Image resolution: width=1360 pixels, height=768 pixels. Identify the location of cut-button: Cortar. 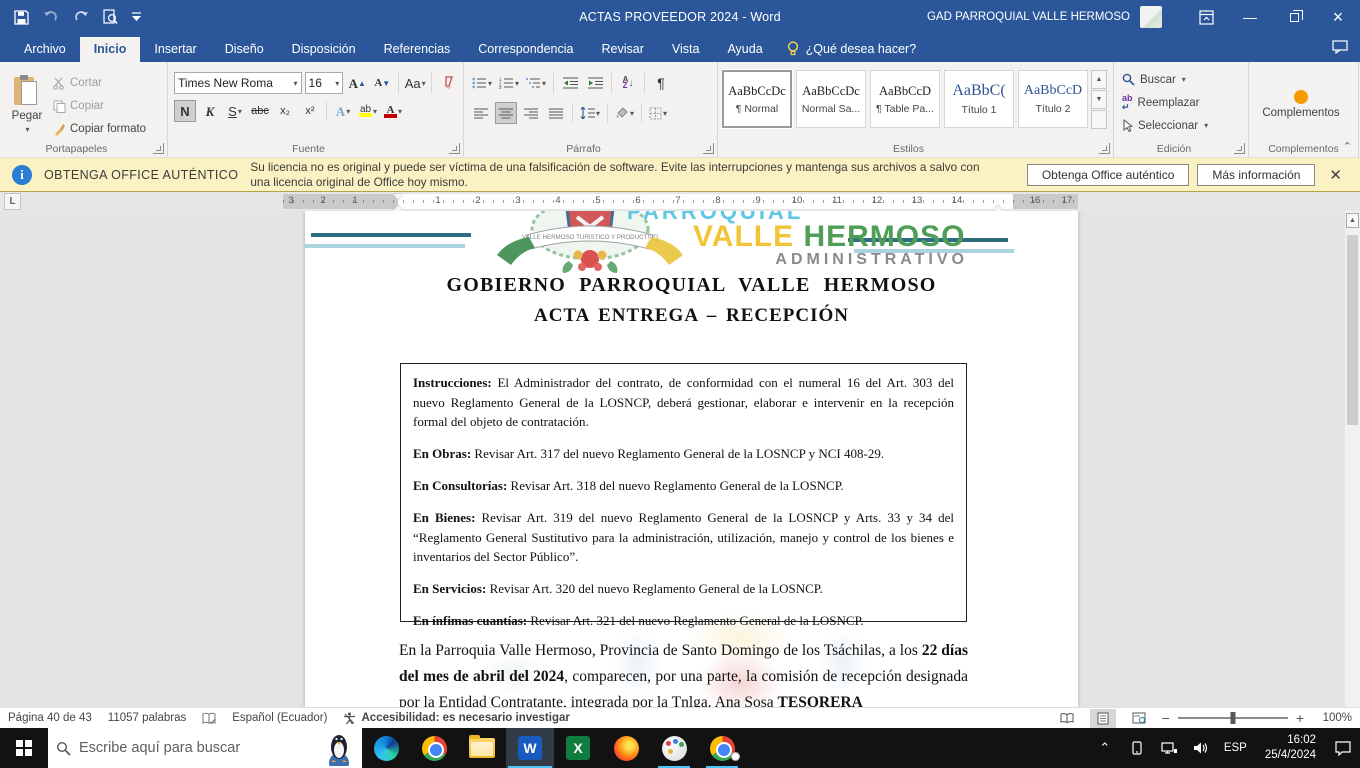
(99, 83).